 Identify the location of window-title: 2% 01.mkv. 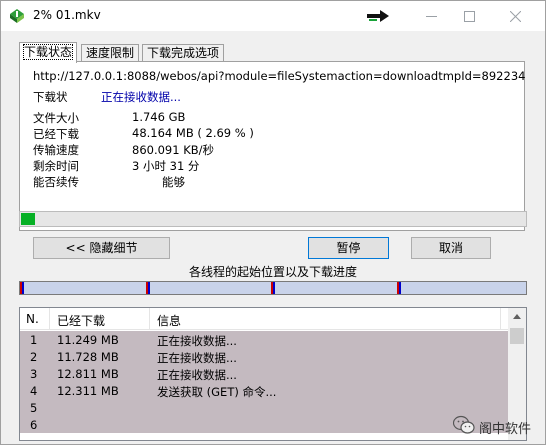
(67, 15).